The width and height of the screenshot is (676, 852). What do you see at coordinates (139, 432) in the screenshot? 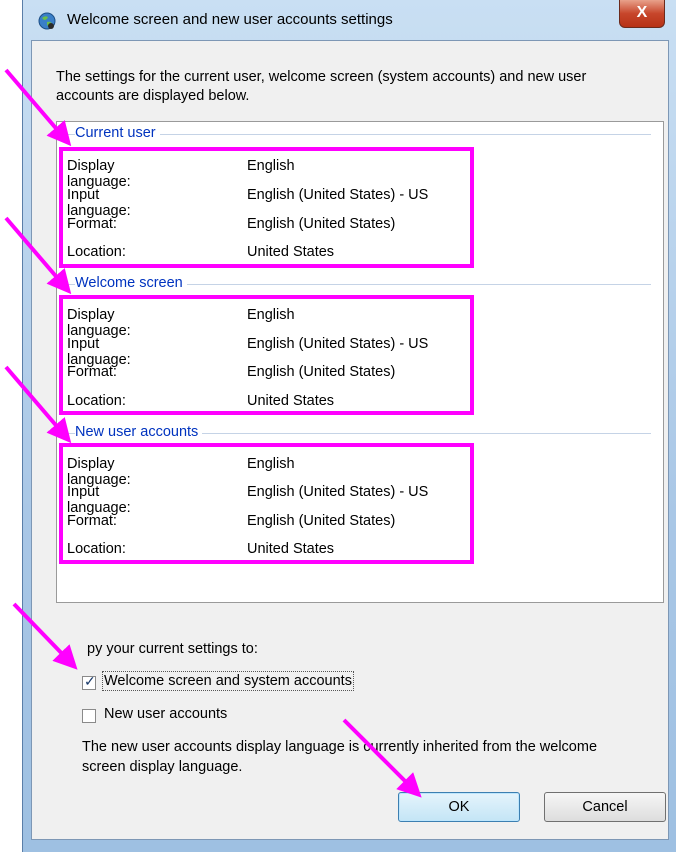
I see `group-title-new-user-accounts: New user accounts` at bounding box center [139, 432].